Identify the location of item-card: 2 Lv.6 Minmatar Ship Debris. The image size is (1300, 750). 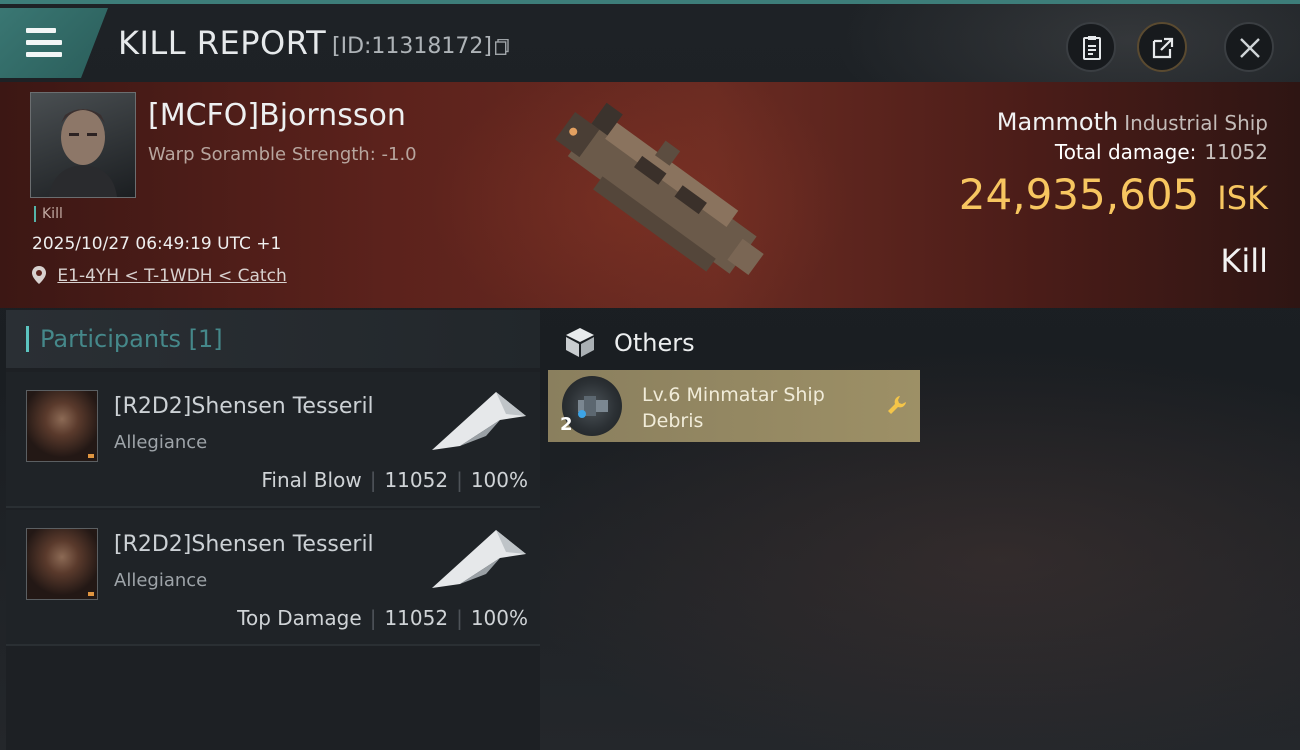
(734, 406).